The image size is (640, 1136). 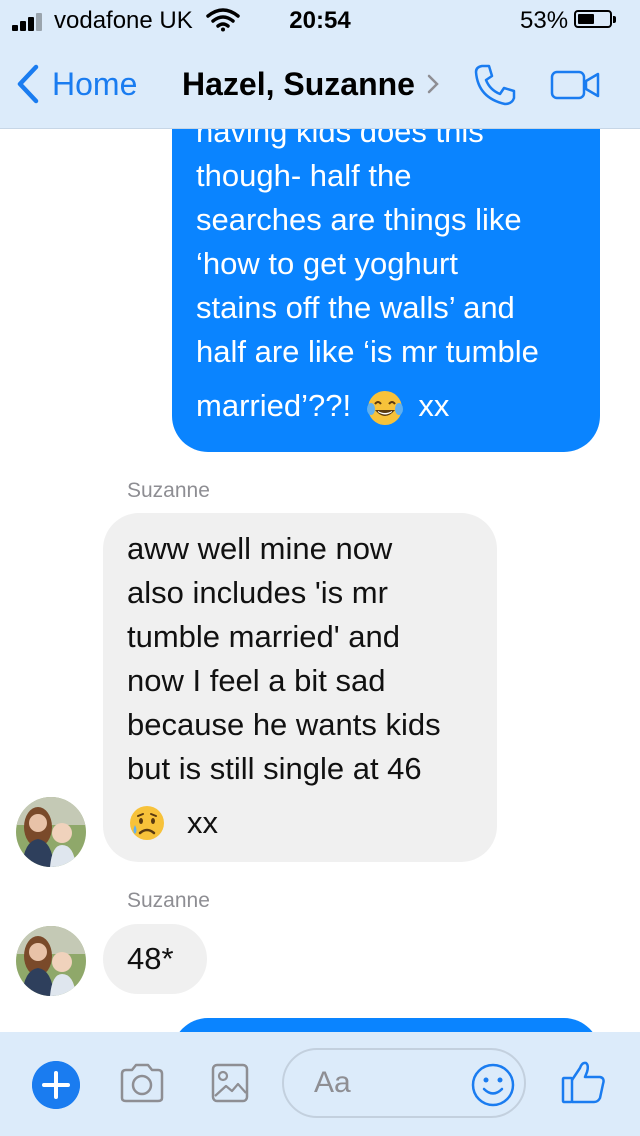 I want to click on message-line: now I feel a bit sad, so click(x=256, y=680).